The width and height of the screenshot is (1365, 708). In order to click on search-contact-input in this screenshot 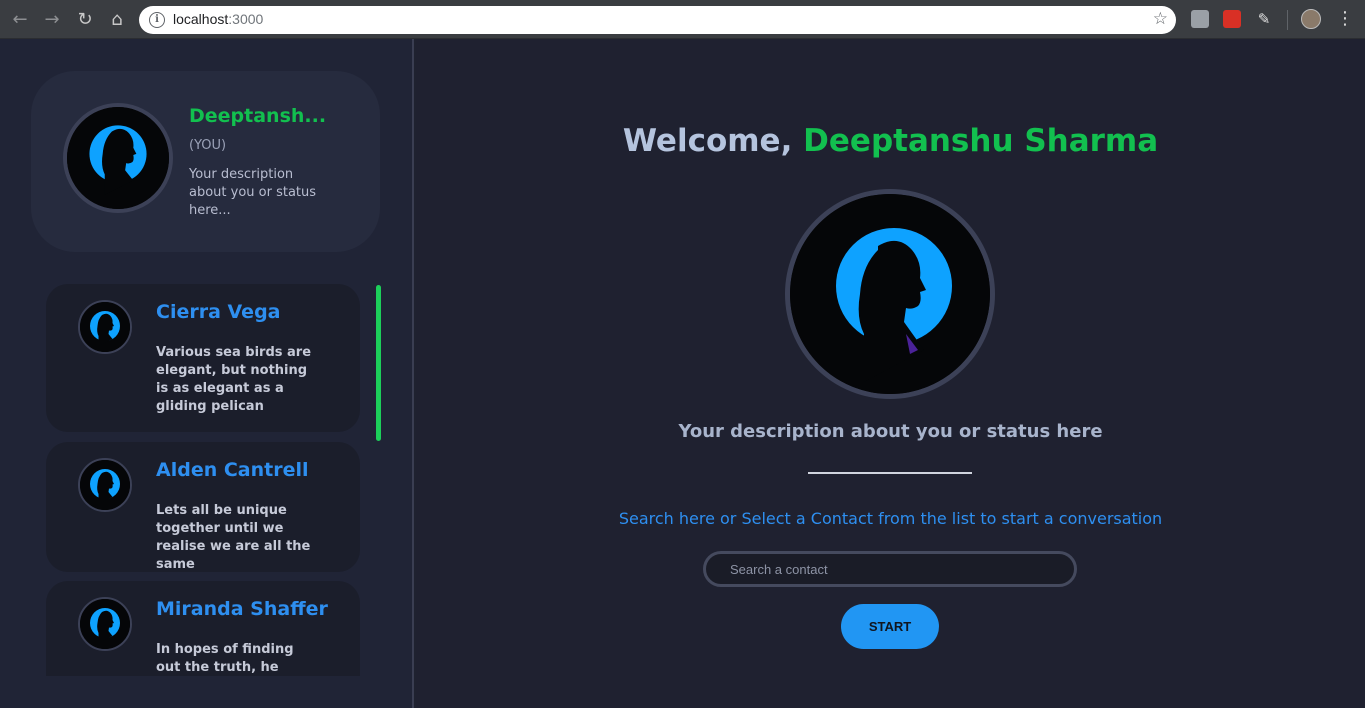, I will do `click(890, 569)`.